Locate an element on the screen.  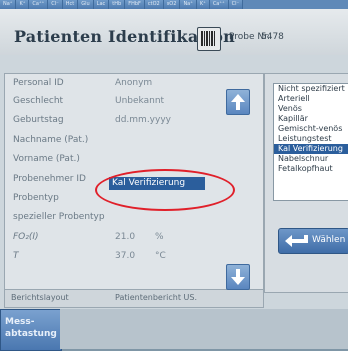
berichtslayout-row: Berichtslayout Patientenbericht US. is located at coordinates (134, 298).